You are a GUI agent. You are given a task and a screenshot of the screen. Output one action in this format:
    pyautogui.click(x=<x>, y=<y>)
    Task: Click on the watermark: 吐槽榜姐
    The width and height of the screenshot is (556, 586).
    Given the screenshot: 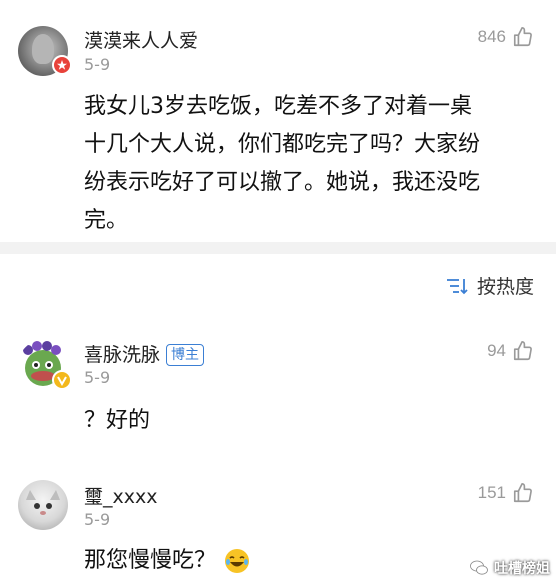 What is the action you would take?
    pyautogui.click(x=510, y=568)
    